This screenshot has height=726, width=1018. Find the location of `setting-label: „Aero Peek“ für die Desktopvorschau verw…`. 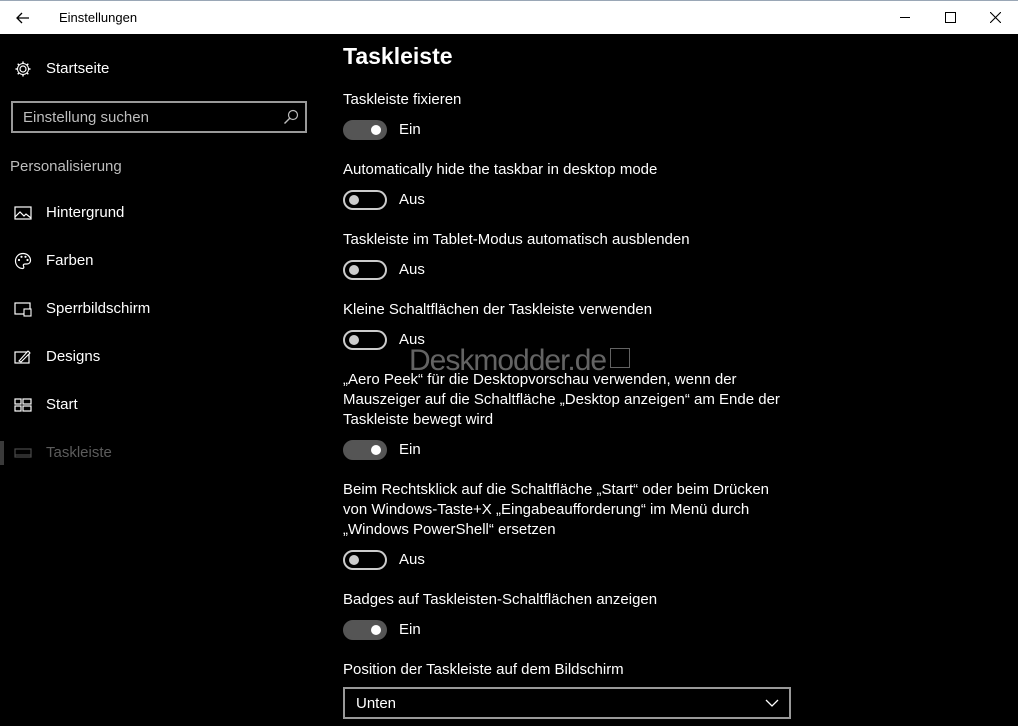

setting-label: „Aero Peek“ für die Desktopvorschau verw… is located at coordinates (561, 399).